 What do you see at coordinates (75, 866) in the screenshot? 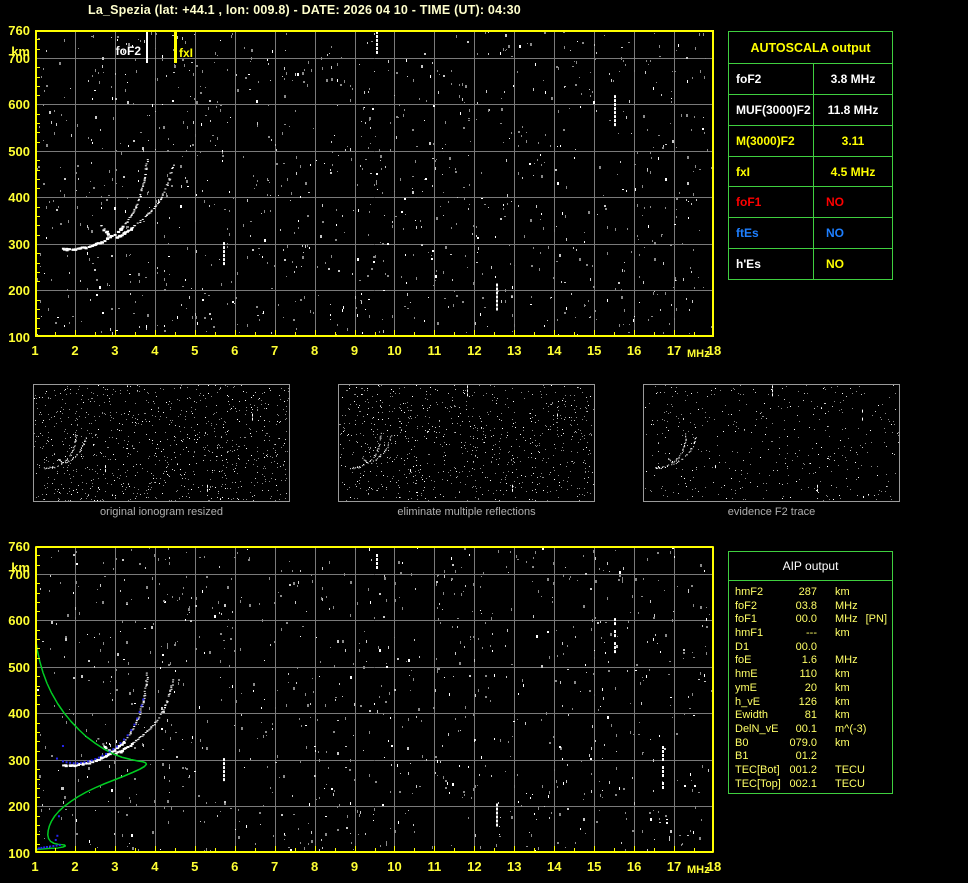
I see `bottom-plot-x-tick-label: 2` at bounding box center [75, 866].